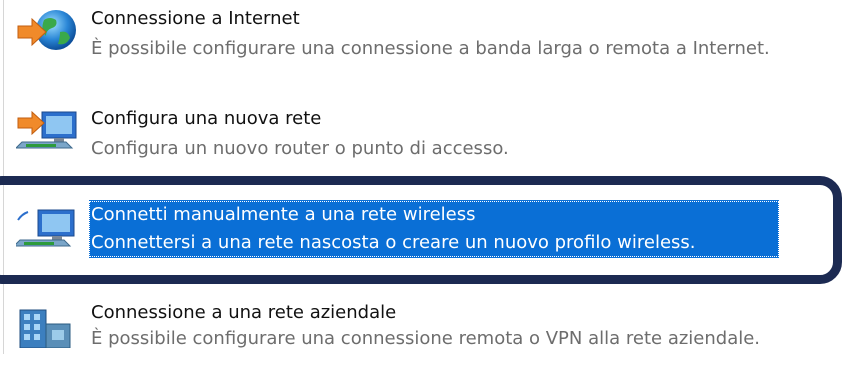 Image resolution: width=864 pixels, height=366 pixels. I want to click on workplace-building-icon, so click(45, 328).